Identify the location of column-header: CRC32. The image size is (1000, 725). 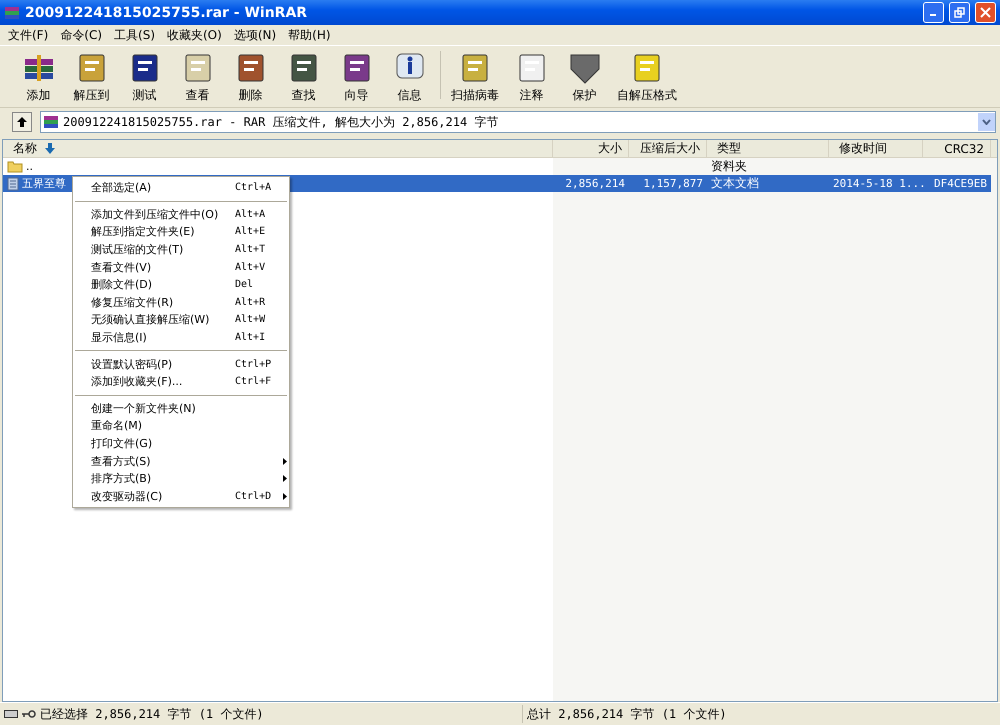
(957, 148).